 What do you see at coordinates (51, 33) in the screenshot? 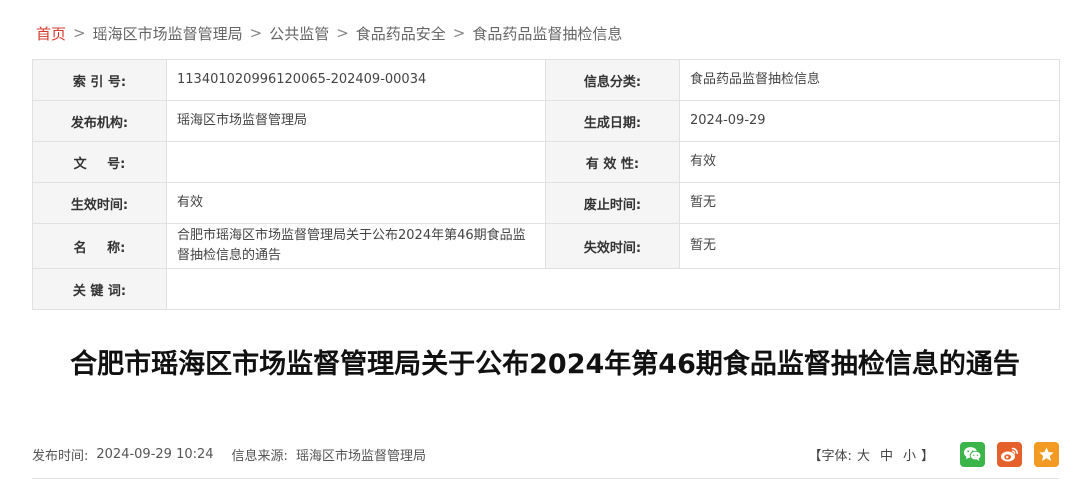
I see `breadcrumb-home-link: 首页` at bounding box center [51, 33].